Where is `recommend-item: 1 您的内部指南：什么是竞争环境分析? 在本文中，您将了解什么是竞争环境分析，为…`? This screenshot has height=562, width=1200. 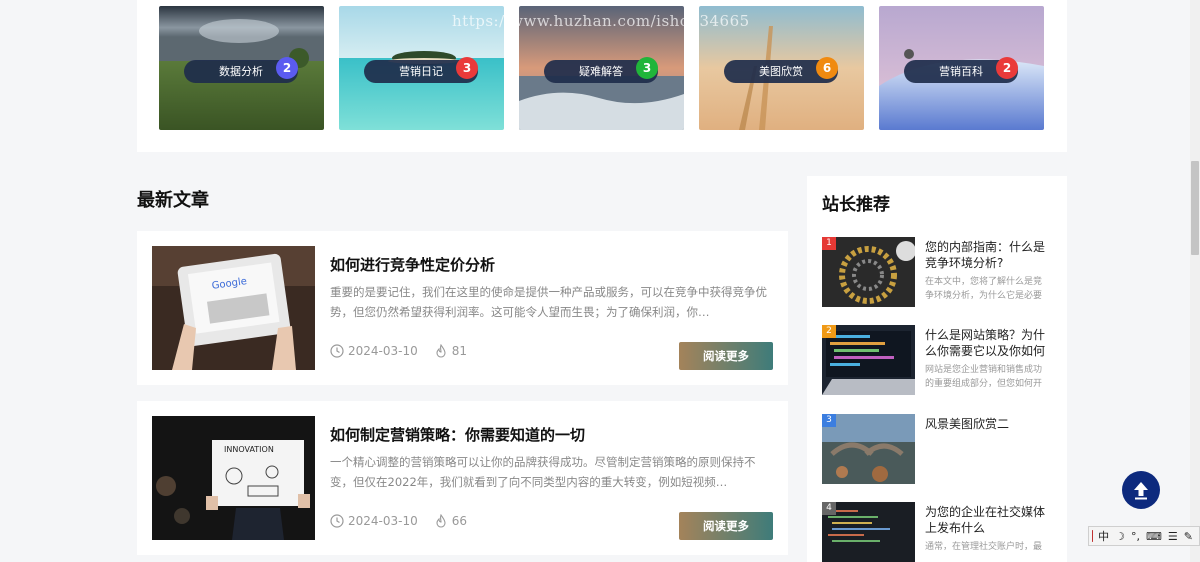
recommend-item: 1 您的内部指南：什么是竞争环境分析? 在本文中，您将了解什么是竞争环境分析，为… is located at coordinates (942, 273).